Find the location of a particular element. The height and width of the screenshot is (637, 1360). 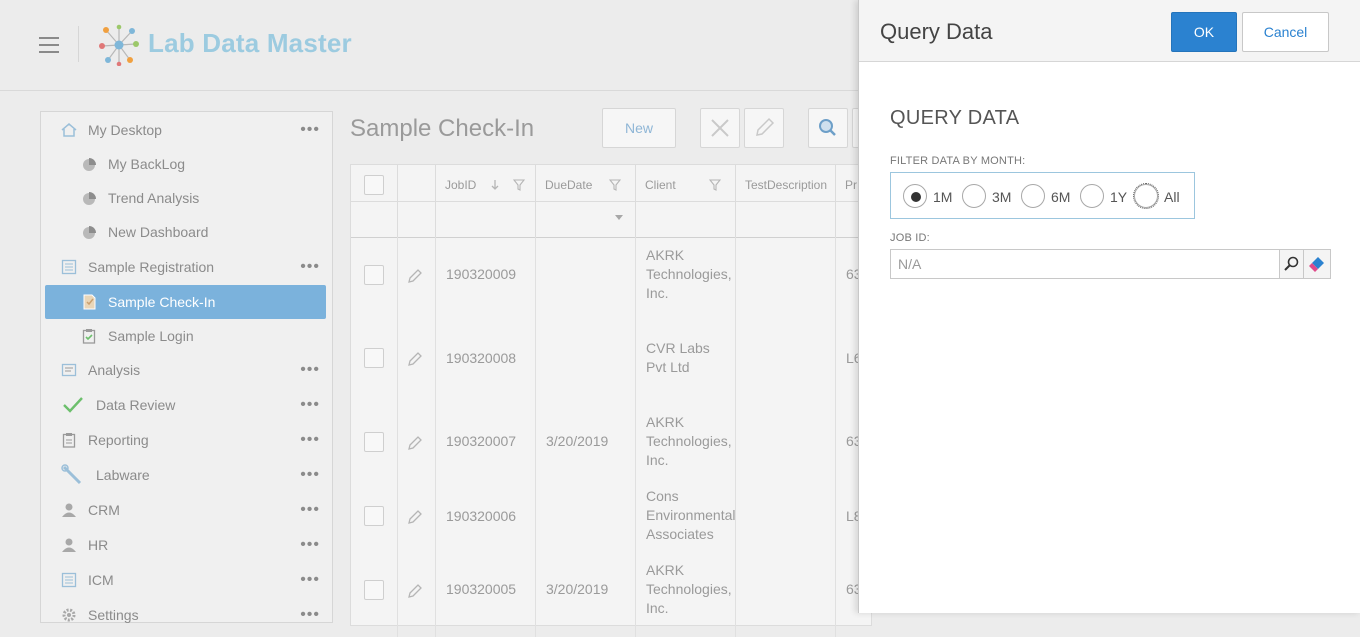

gear-icon is located at coordinates (69, 615).